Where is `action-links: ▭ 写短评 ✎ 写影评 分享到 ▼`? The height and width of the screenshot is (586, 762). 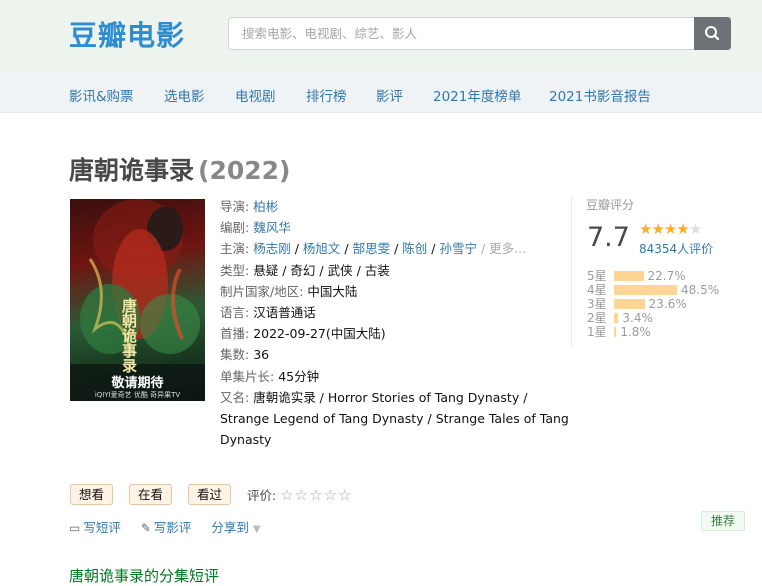
action-links: ▭ 写短评 ✎ 写影评 分享到 ▼ is located at coordinates (173, 526).